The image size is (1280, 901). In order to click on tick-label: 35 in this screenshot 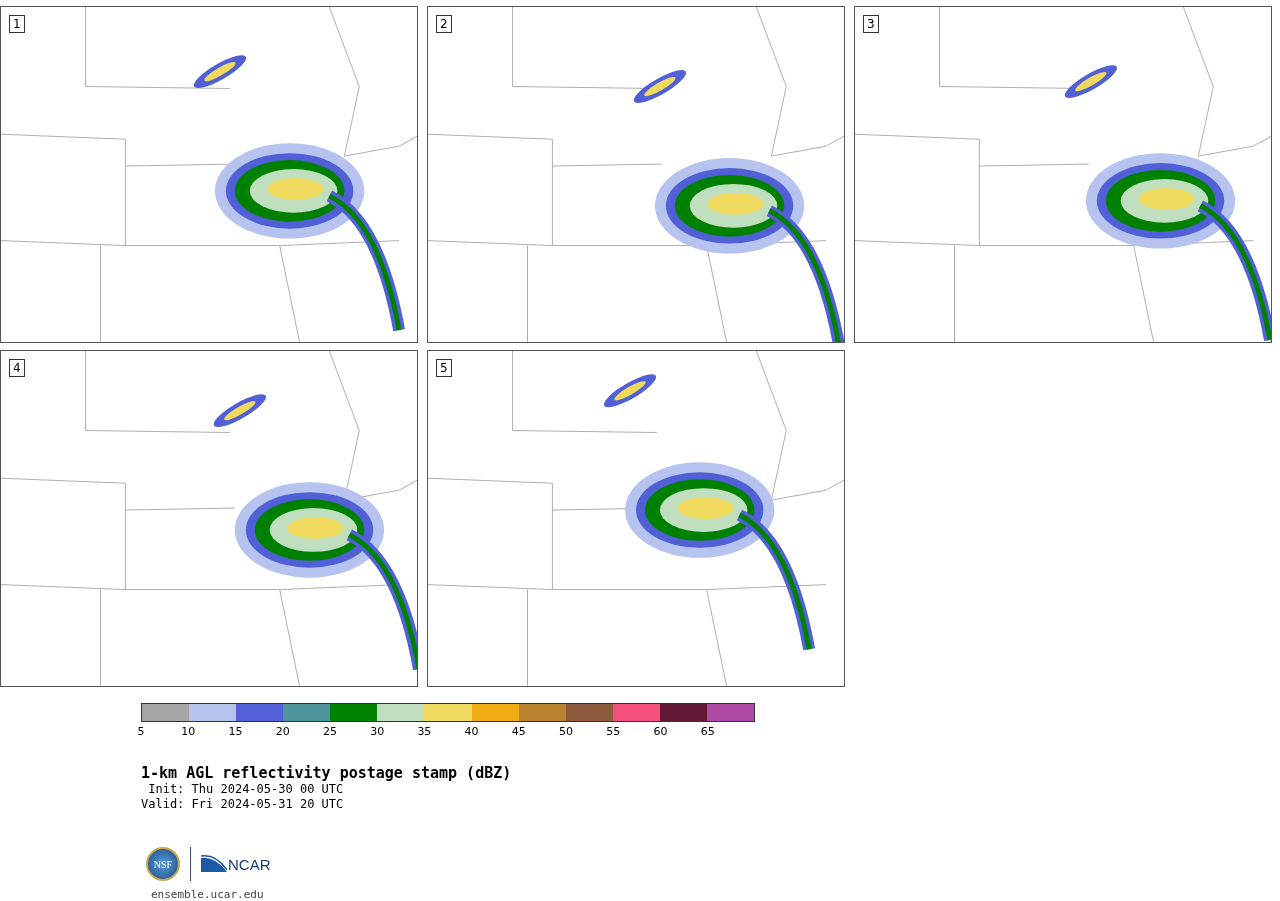, I will do `click(424, 732)`.